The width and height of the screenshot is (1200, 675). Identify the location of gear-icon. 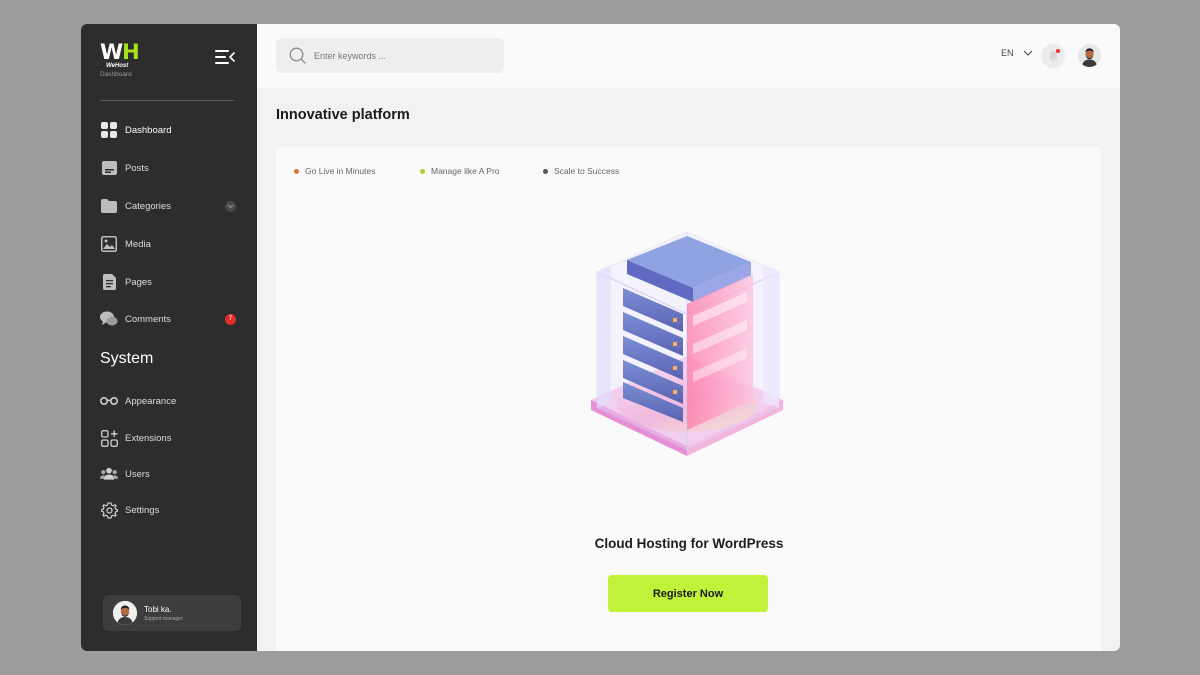
(109, 510).